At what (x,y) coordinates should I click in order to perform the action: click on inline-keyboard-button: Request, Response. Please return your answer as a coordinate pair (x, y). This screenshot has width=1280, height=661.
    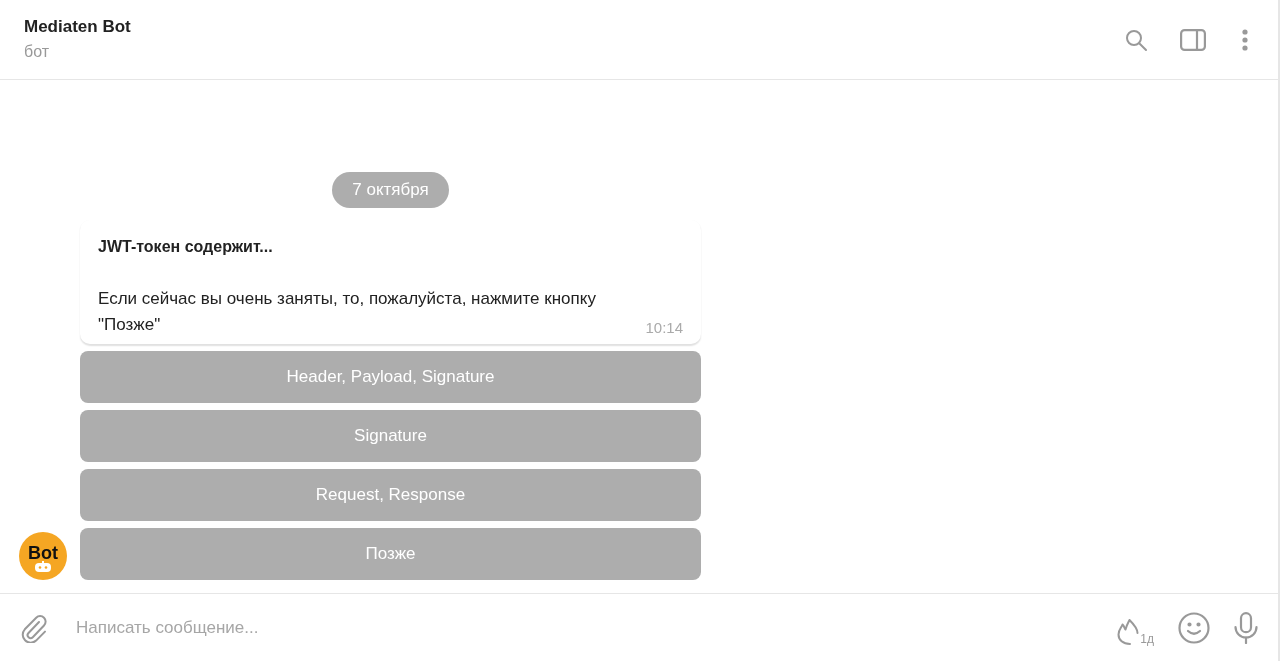
    Looking at the image, I should click on (390, 495).